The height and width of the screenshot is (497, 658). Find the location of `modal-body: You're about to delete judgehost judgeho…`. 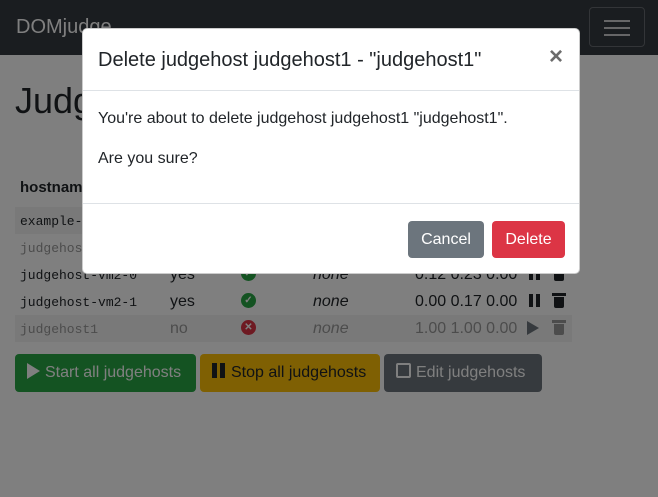

modal-body: You're about to delete judgehost judgeho… is located at coordinates (303, 149).